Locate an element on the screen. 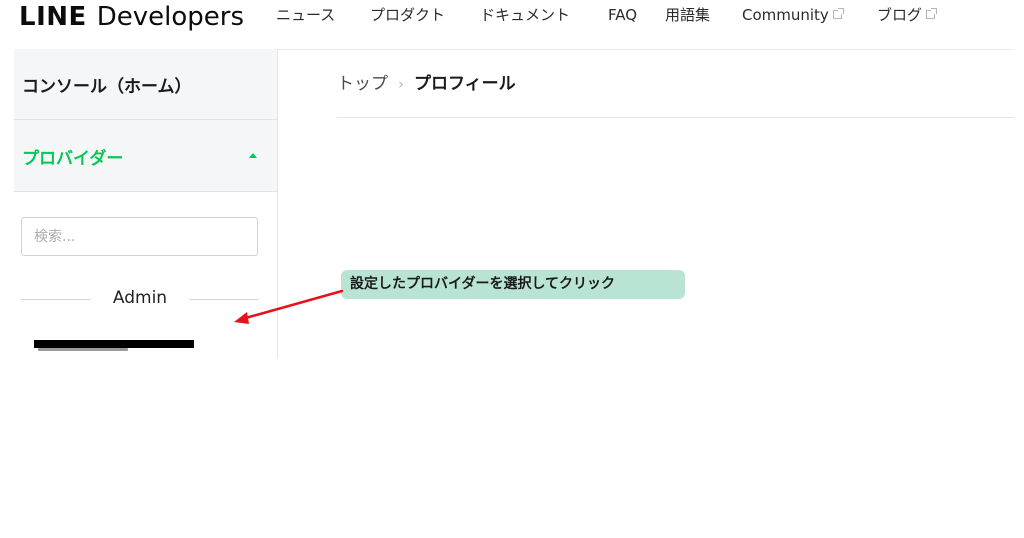 The height and width of the screenshot is (538, 1024). red-arrow-icon is located at coordinates (289, 306).